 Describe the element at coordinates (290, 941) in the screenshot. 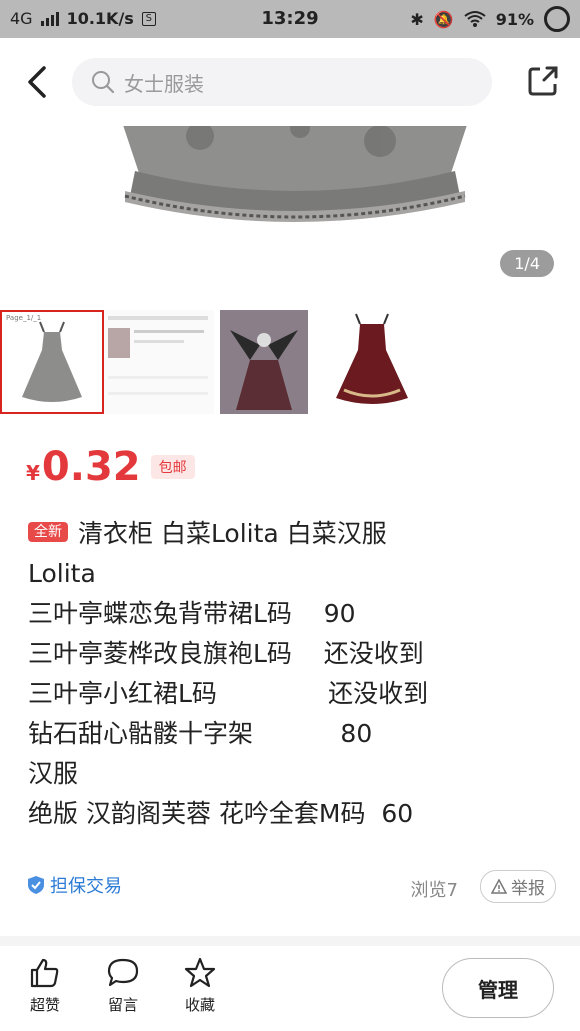

I see `section-divider` at that location.